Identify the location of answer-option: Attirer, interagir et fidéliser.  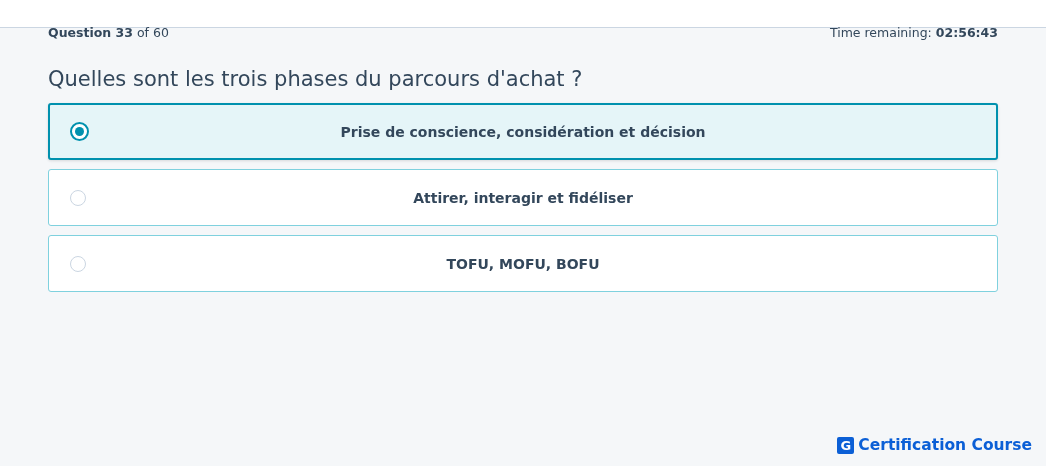
(523, 197).